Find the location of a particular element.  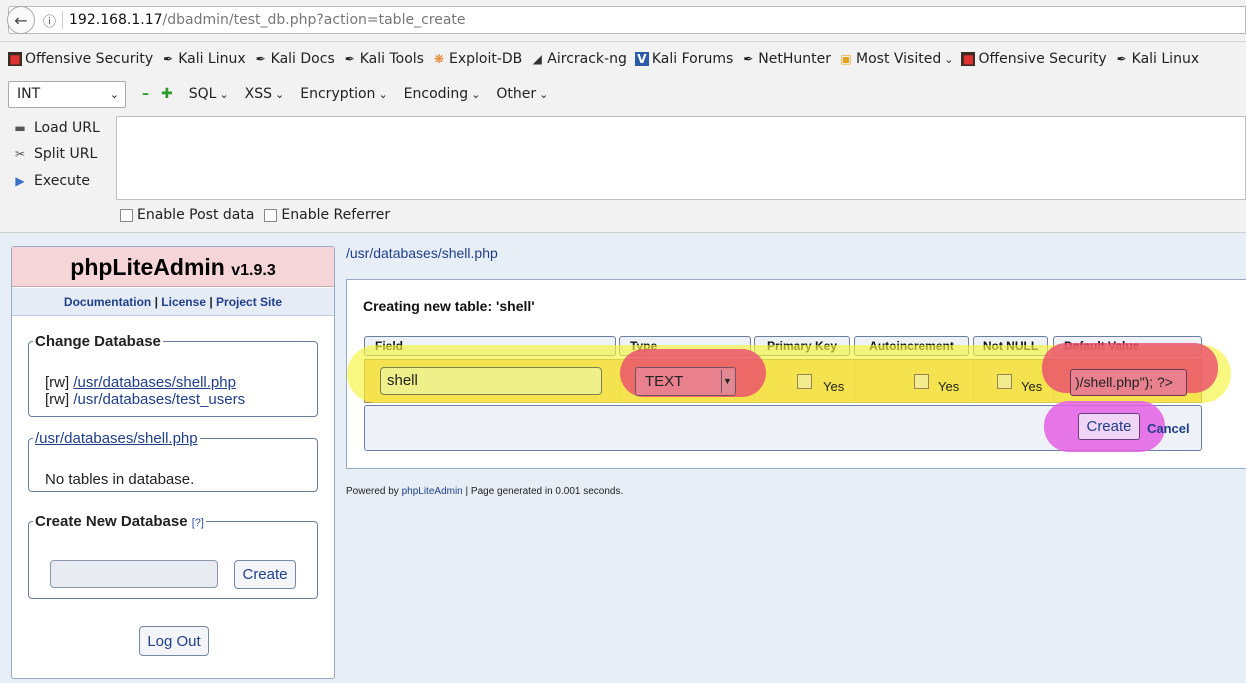

bookmark-exploit-db: ❋ Exploit-DB is located at coordinates (477, 59).